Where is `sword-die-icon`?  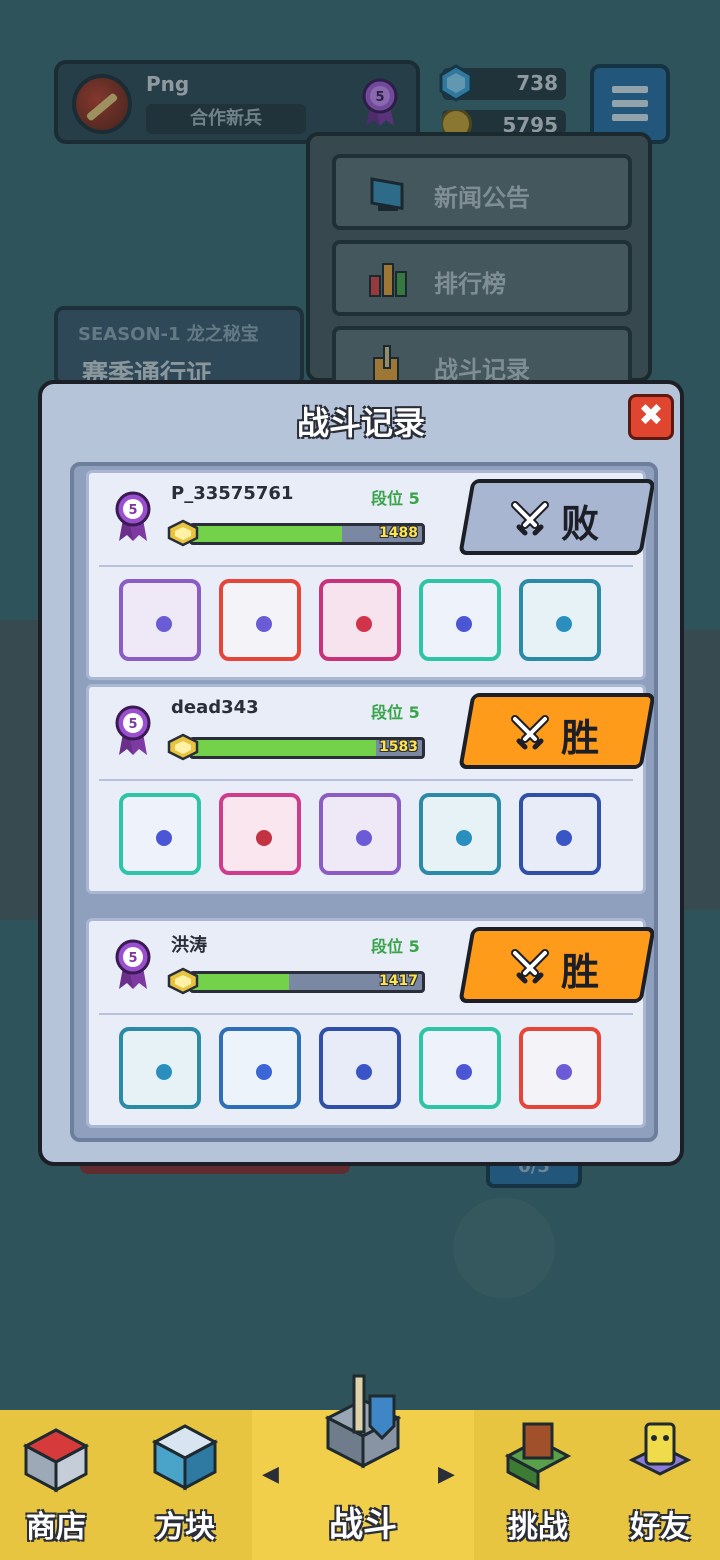
sword-die-icon is located at coordinates (360, 620).